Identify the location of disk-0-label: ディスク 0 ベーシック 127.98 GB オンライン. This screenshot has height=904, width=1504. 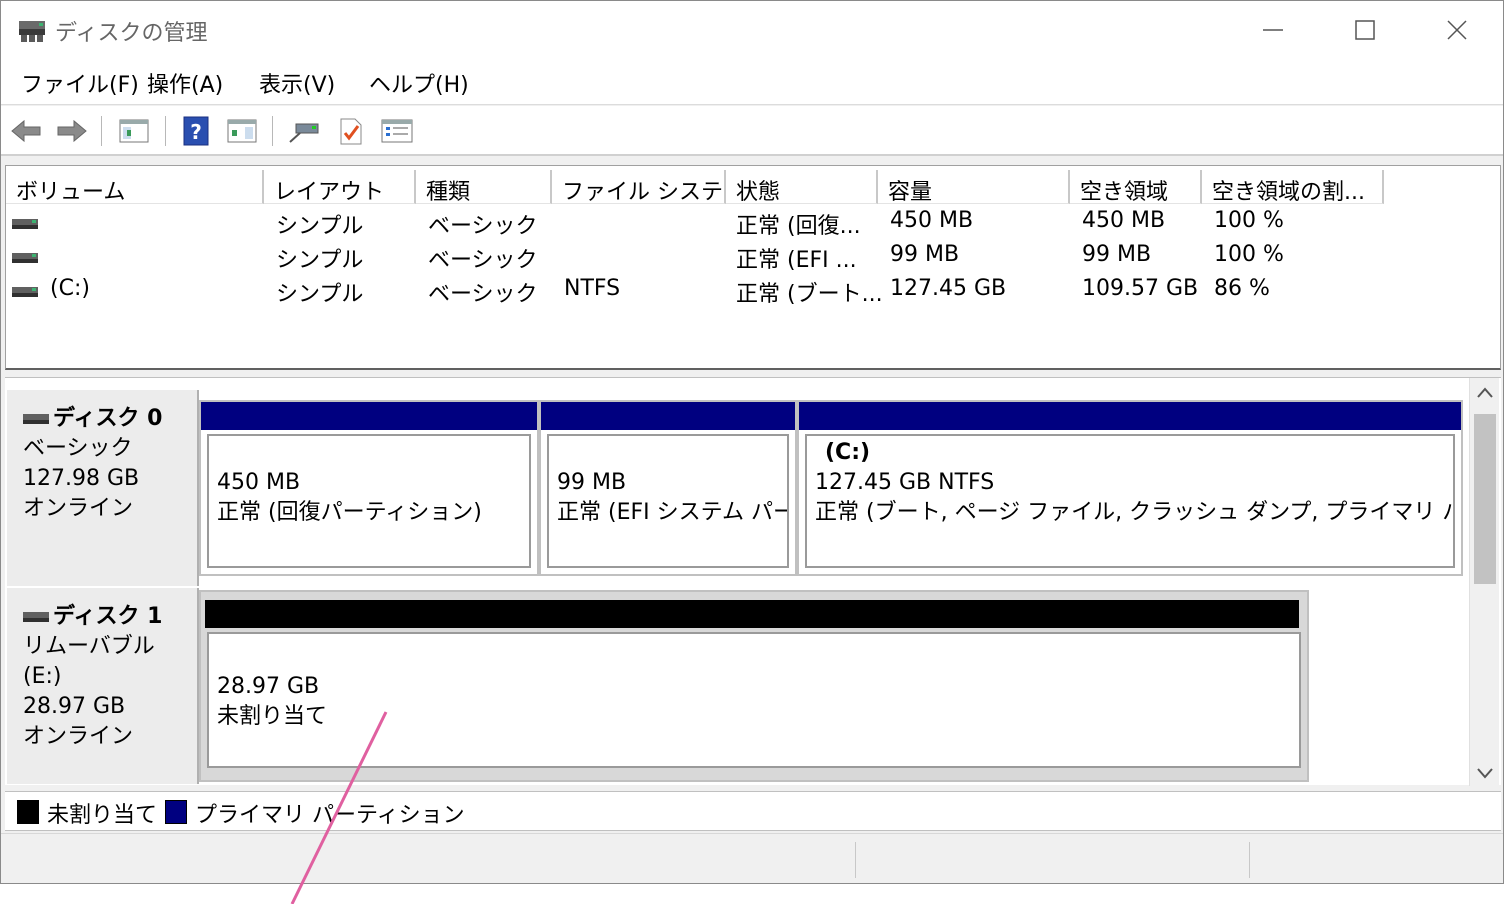
(103, 488).